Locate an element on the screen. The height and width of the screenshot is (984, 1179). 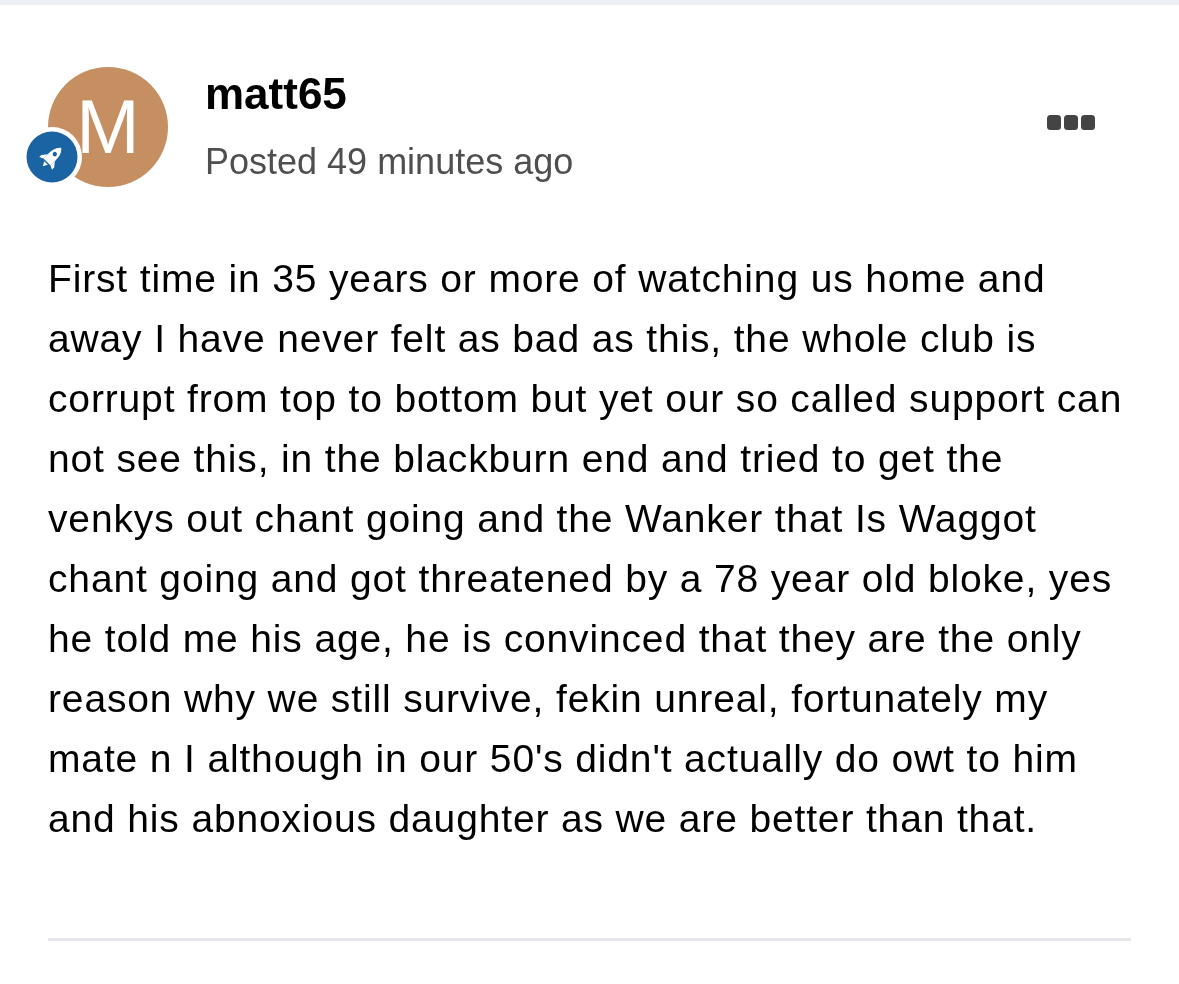
more-options-icon is located at coordinates (1071, 122).